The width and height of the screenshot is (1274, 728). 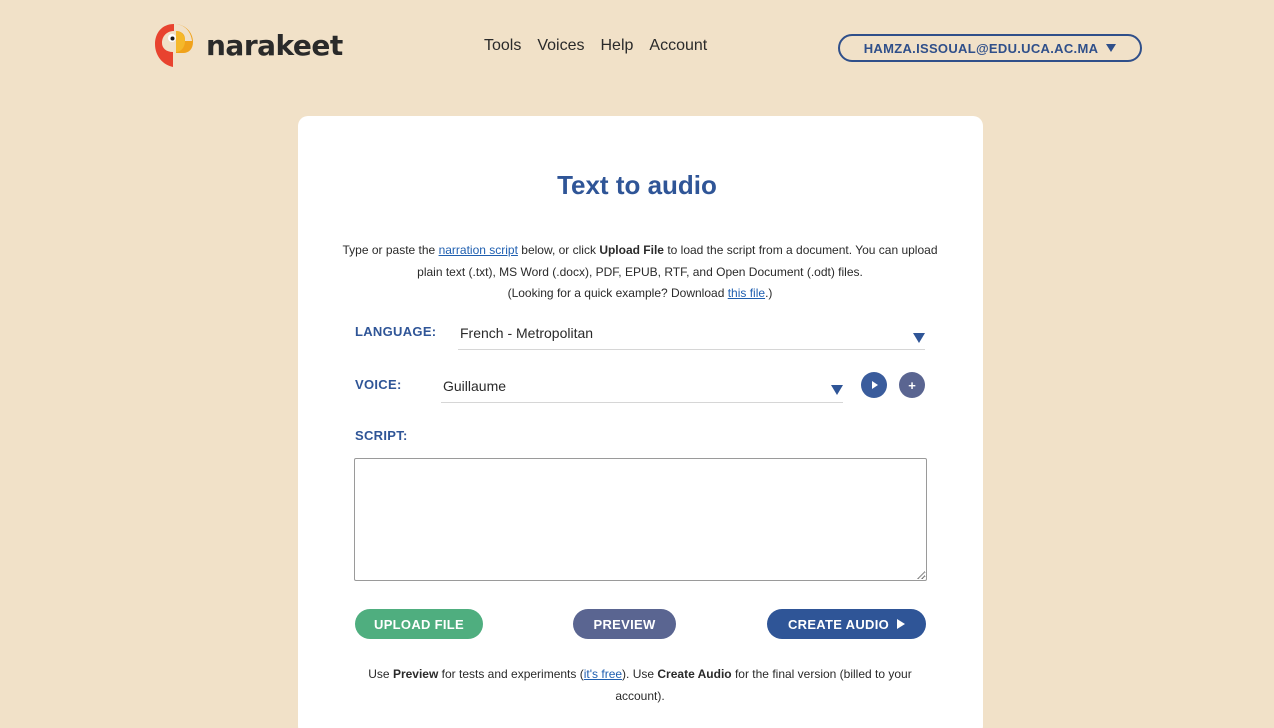 I want to click on create-audio-label: CREATE AUDIO, so click(x=838, y=624).